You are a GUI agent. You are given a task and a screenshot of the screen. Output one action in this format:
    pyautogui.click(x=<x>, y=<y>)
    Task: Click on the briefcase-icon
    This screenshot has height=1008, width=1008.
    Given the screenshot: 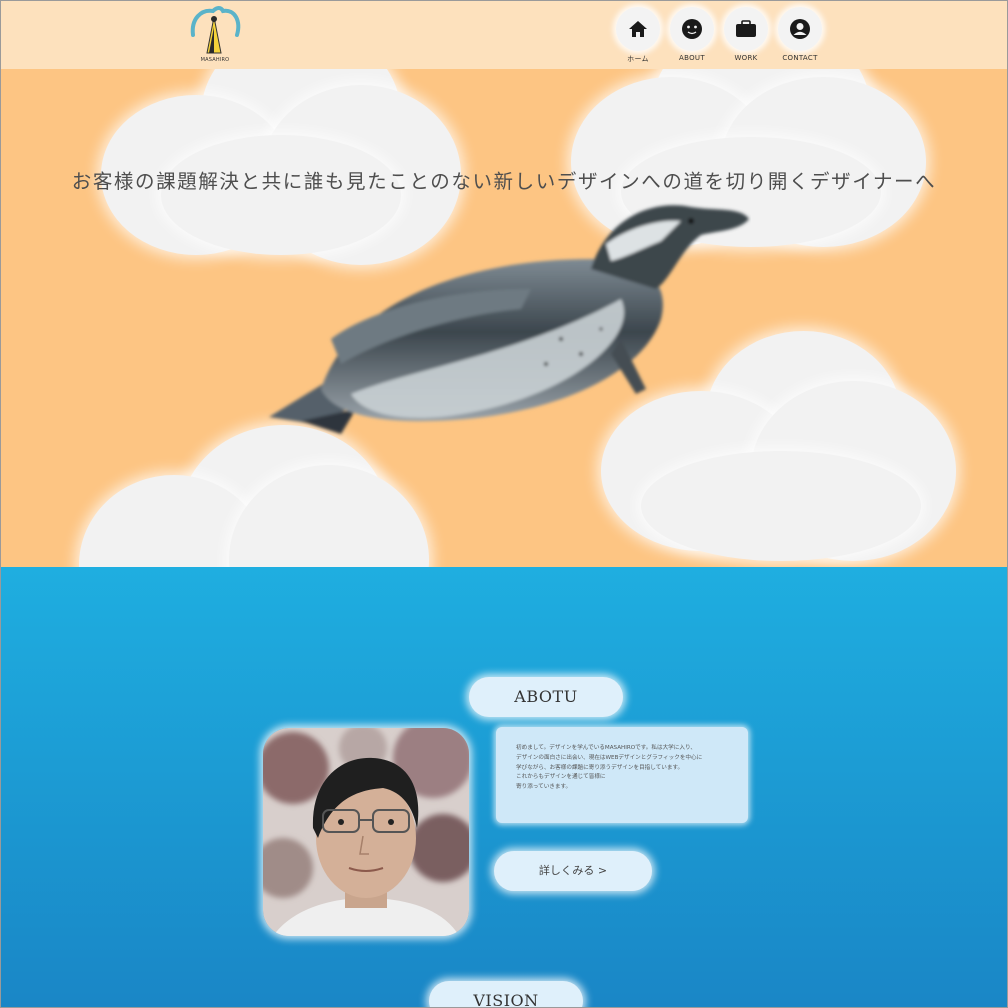 What is the action you would take?
    pyautogui.click(x=746, y=28)
    